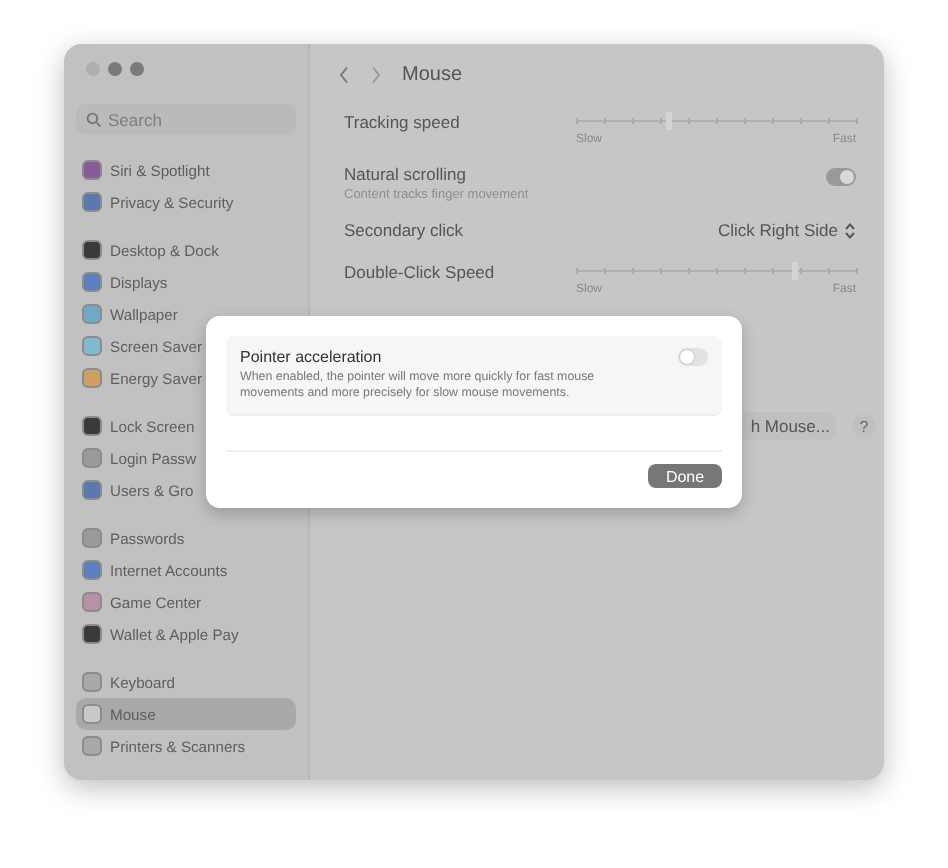 The image size is (948, 868). What do you see at coordinates (864, 426) in the screenshot?
I see `help-button: ?` at bounding box center [864, 426].